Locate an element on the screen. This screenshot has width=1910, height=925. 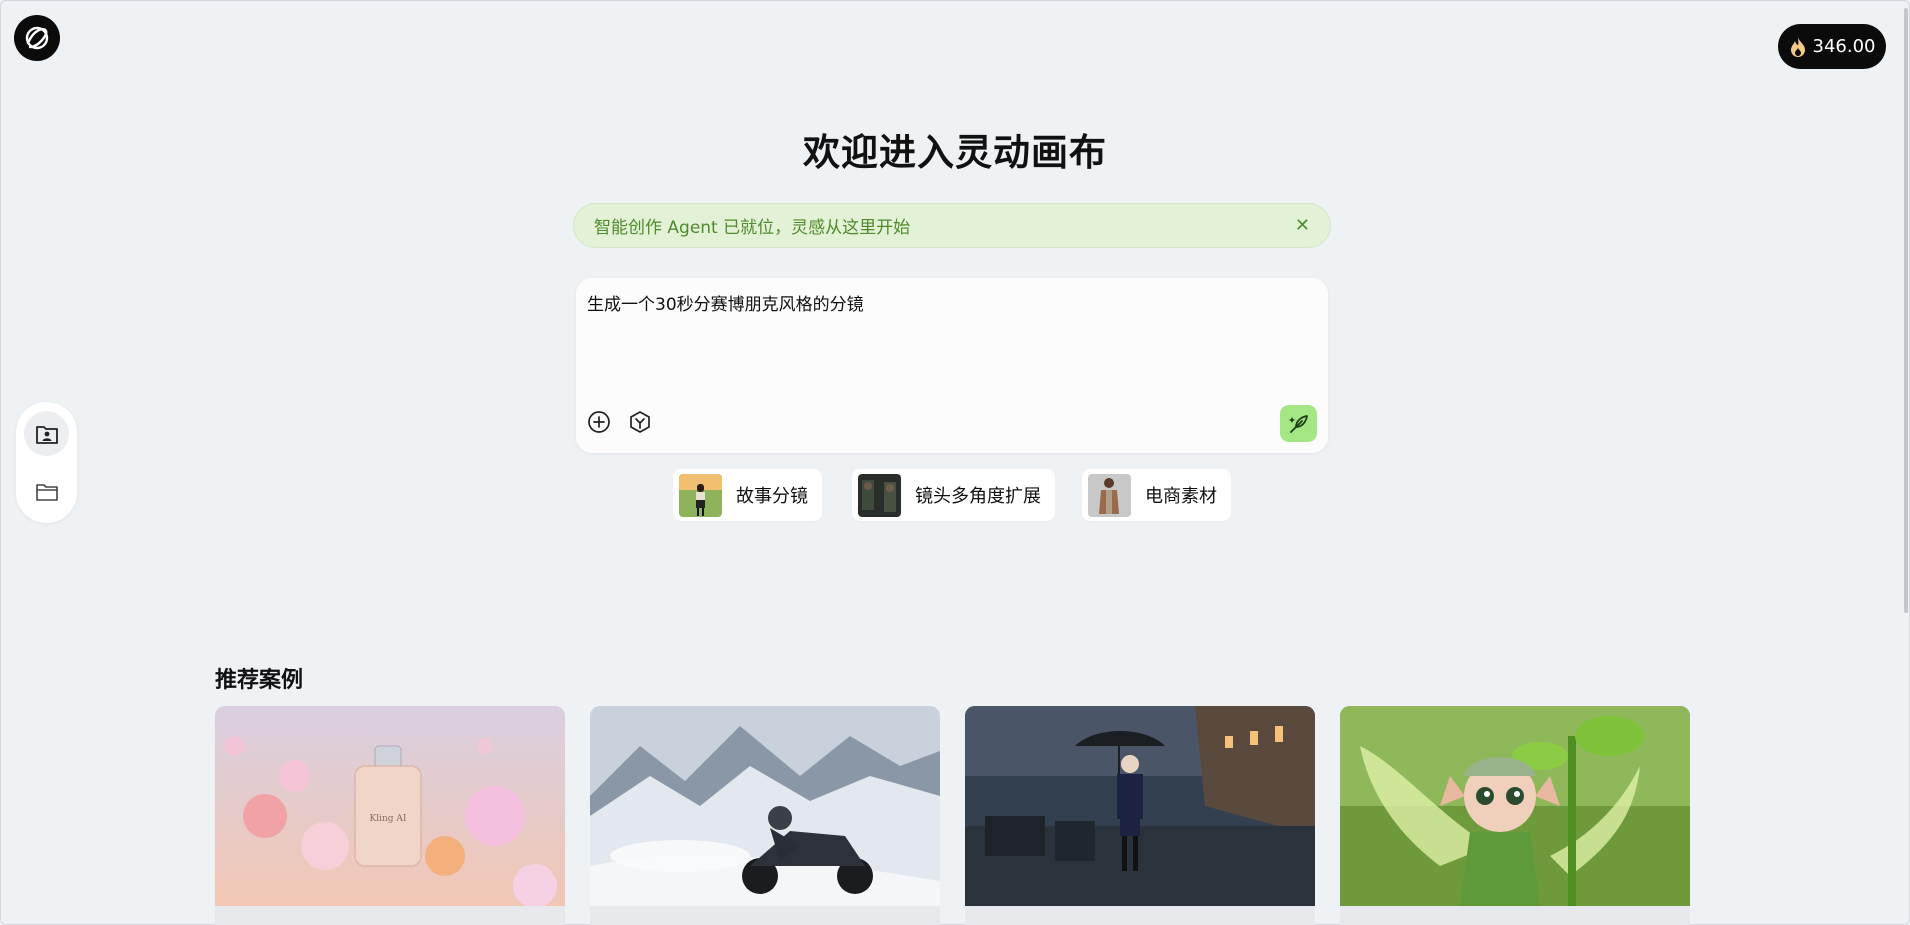
chip-label: 镜头多角度扩展 is located at coordinates (978, 496).